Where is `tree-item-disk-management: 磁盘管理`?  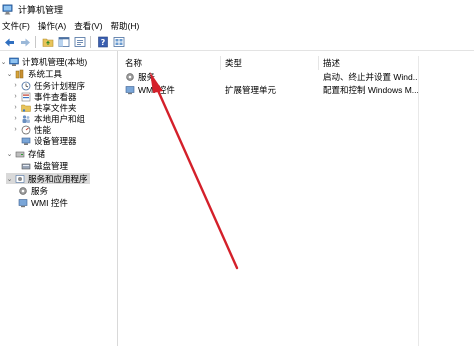
tree-item-disk-management: 磁盘管理 is located at coordinates (40, 165).